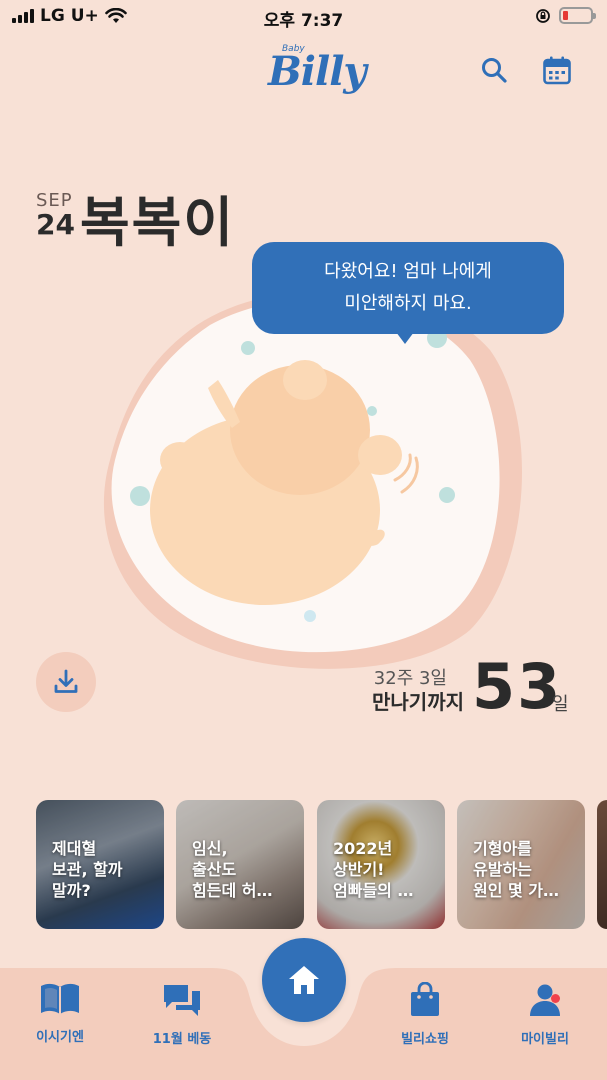 This screenshot has height=1080, width=607. I want to click on home-icon, so click(304, 980).